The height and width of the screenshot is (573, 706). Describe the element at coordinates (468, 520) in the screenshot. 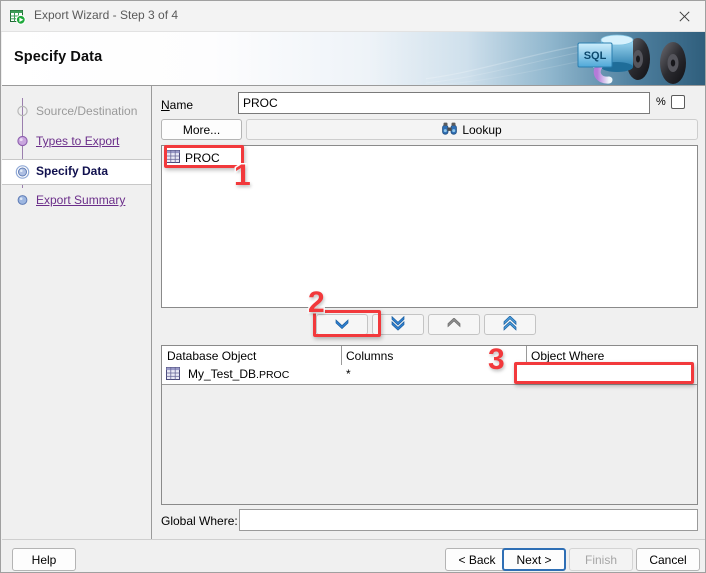

I see `global-where-input` at that location.